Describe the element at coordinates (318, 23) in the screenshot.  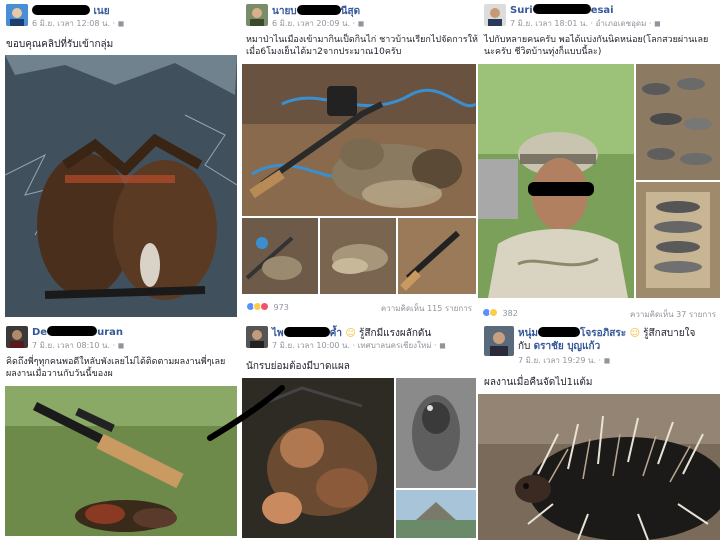
I see `post-meta: 6 มิ.ย. เวลา 20:09 น. · ◼` at that location.